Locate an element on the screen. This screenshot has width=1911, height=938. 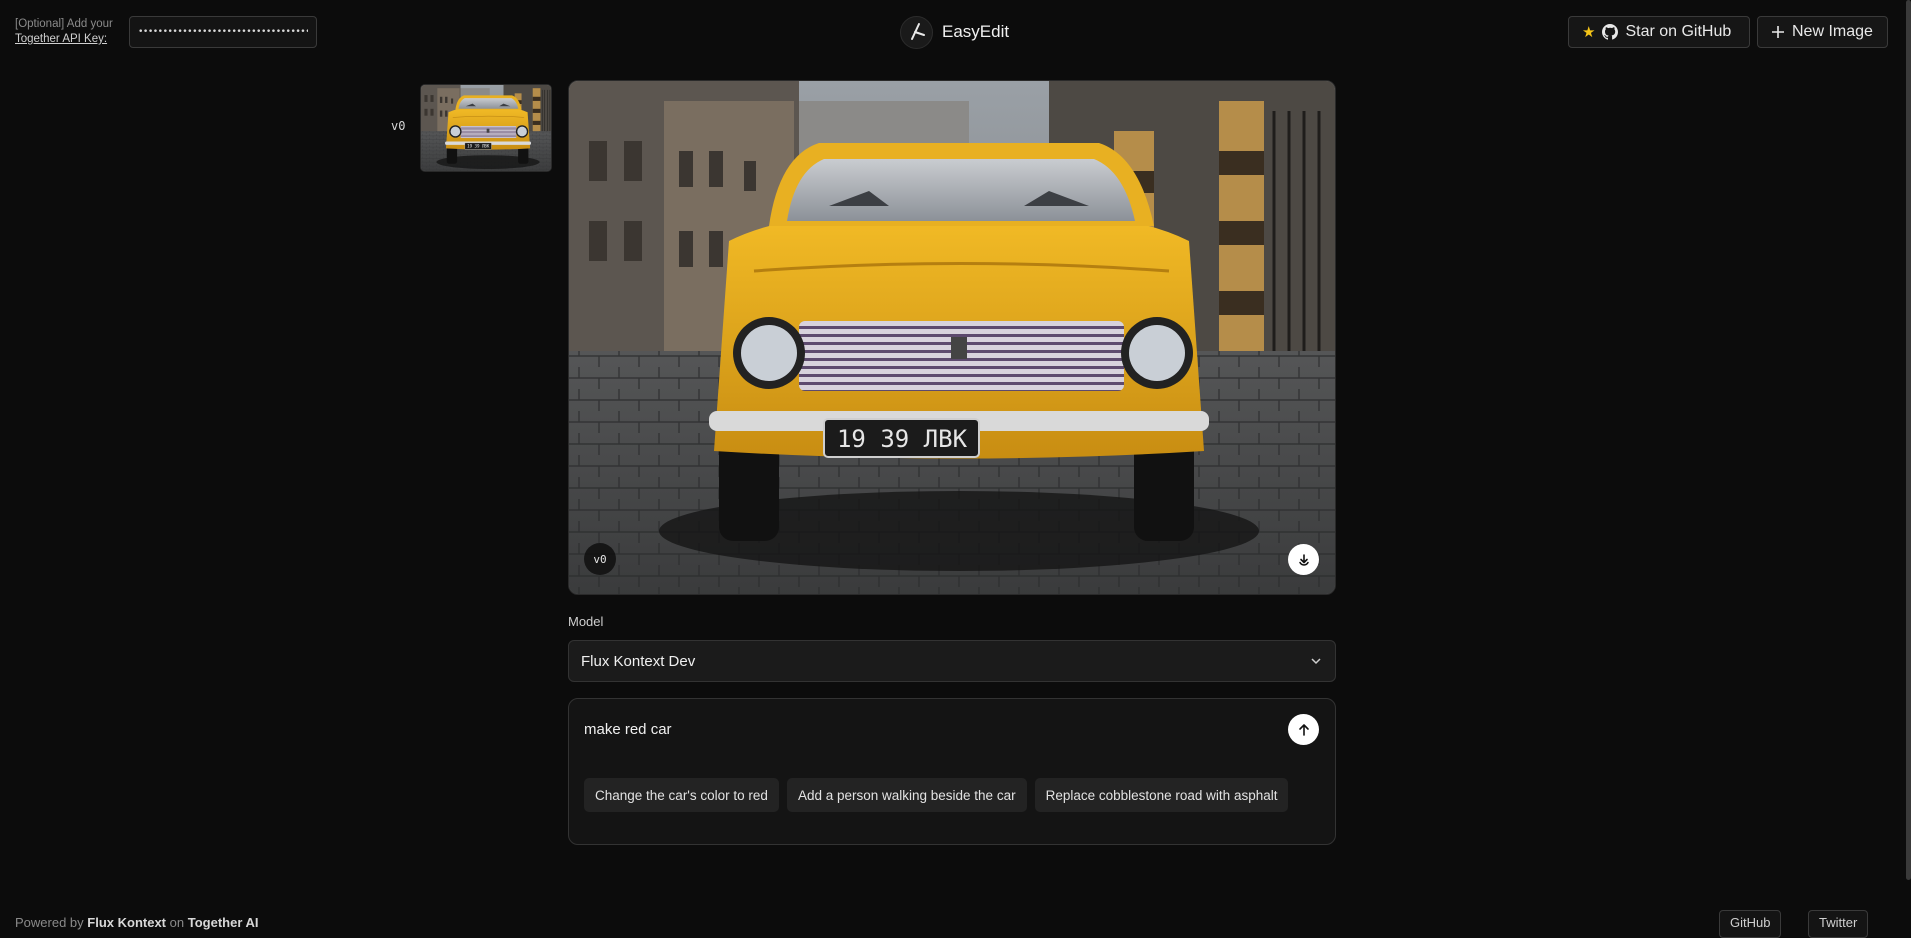
footer-twitter-button: Twitter is located at coordinates (1838, 924).